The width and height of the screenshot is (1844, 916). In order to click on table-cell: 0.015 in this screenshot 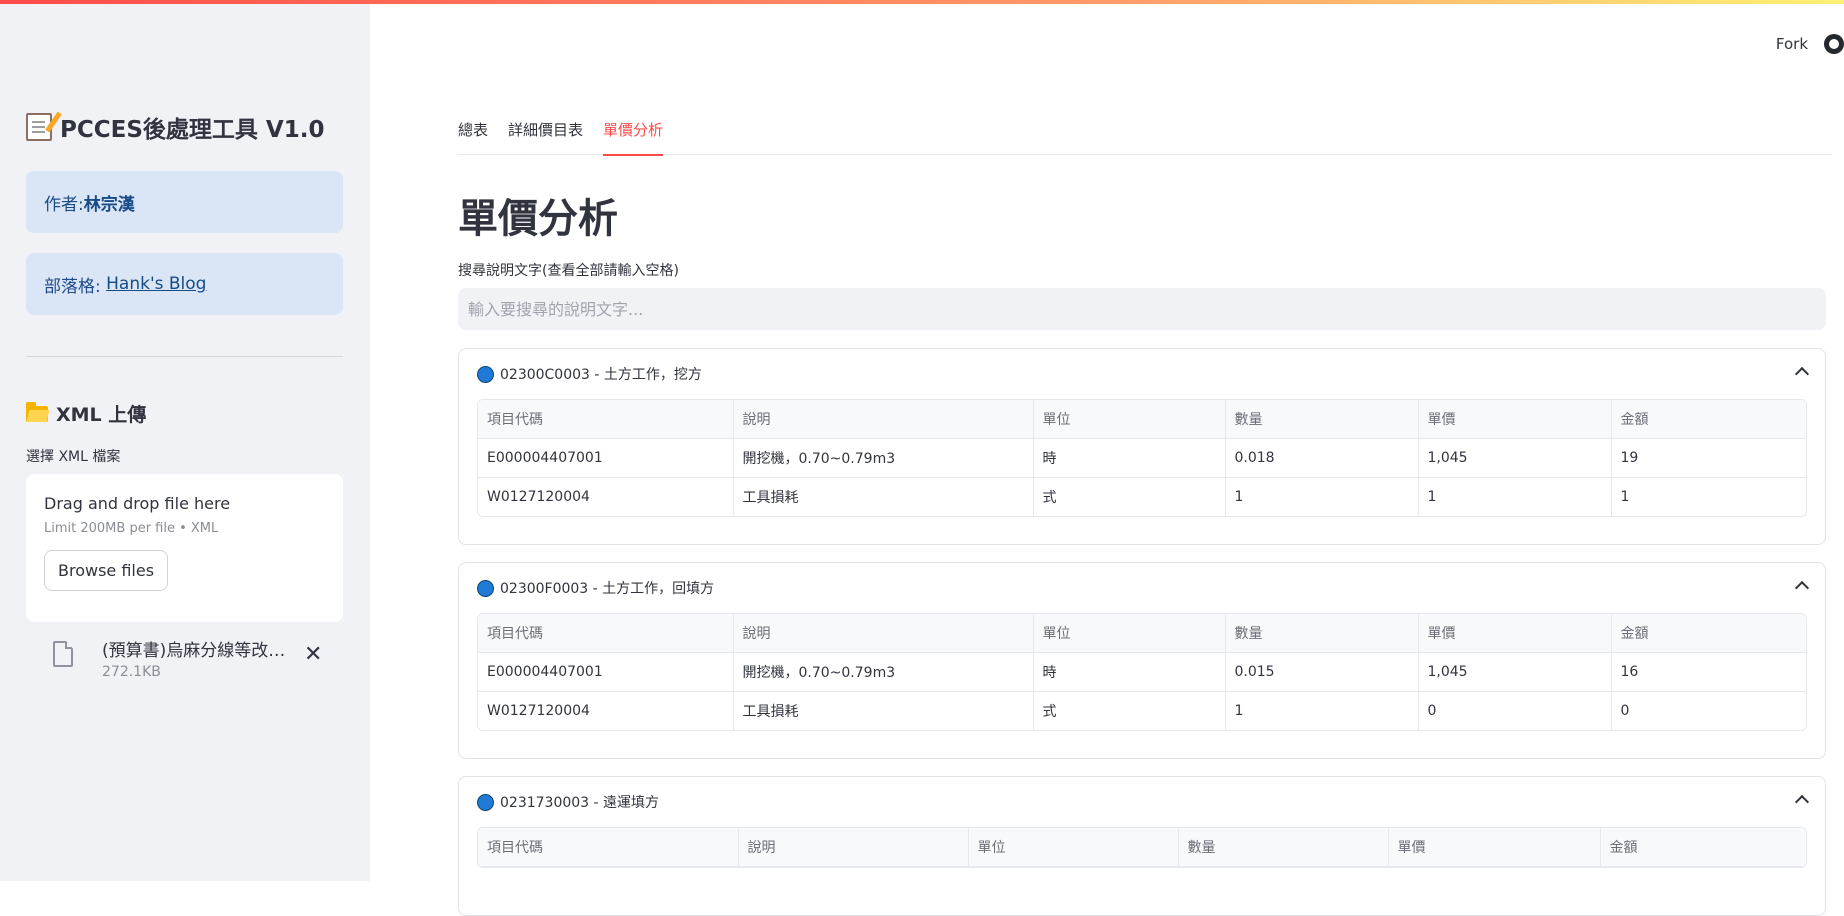, I will do `click(1322, 672)`.